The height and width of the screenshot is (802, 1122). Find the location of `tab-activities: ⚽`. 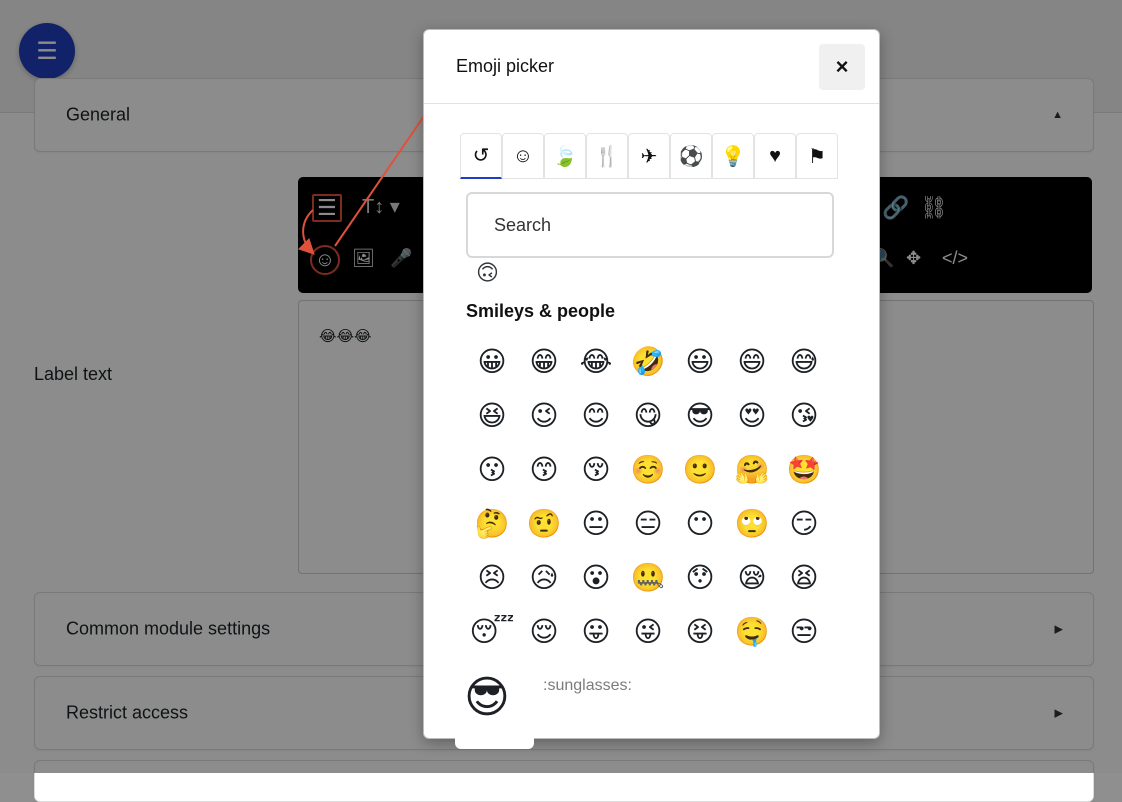

tab-activities: ⚽ is located at coordinates (691, 156).